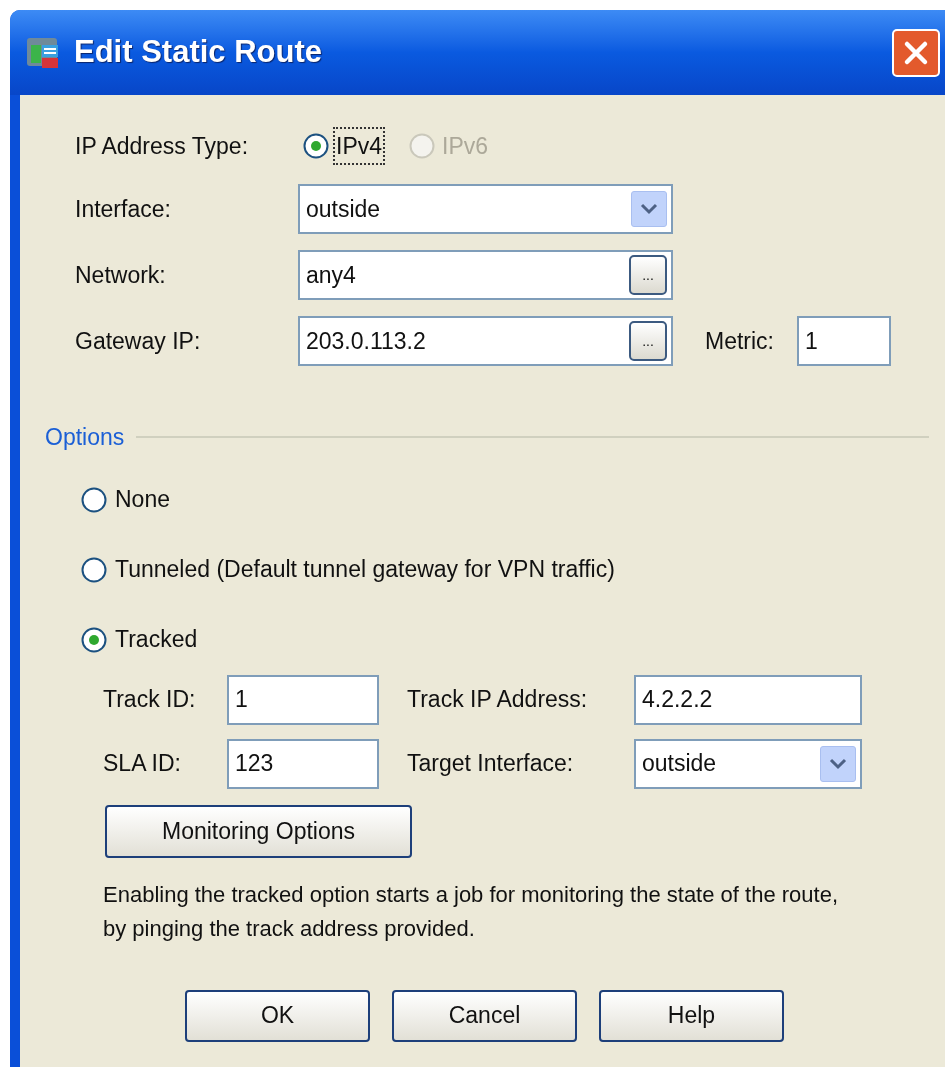 Image resolution: width=945 pixels, height=1067 pixels. I want to click on dialog-button: Cancel, so click(484, 1015).